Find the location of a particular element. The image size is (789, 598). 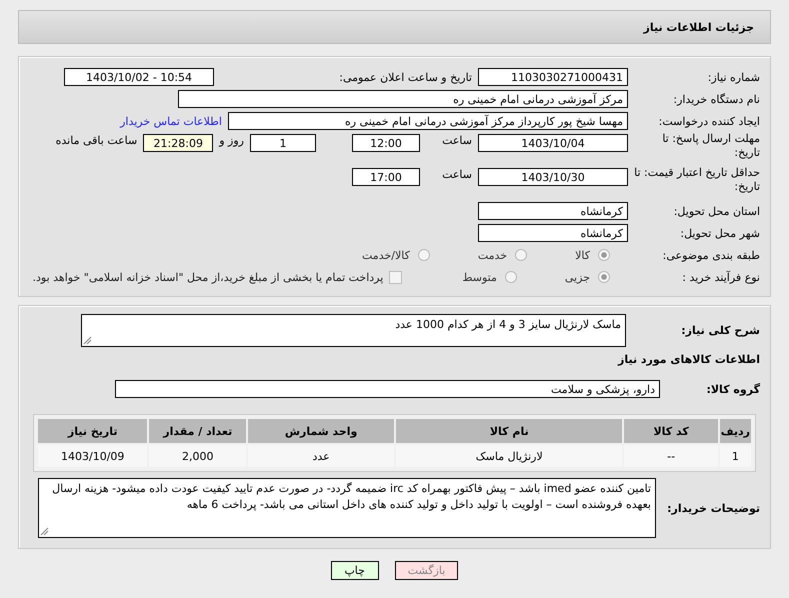

column-header: ردیف is located at coordinates (735, 431).